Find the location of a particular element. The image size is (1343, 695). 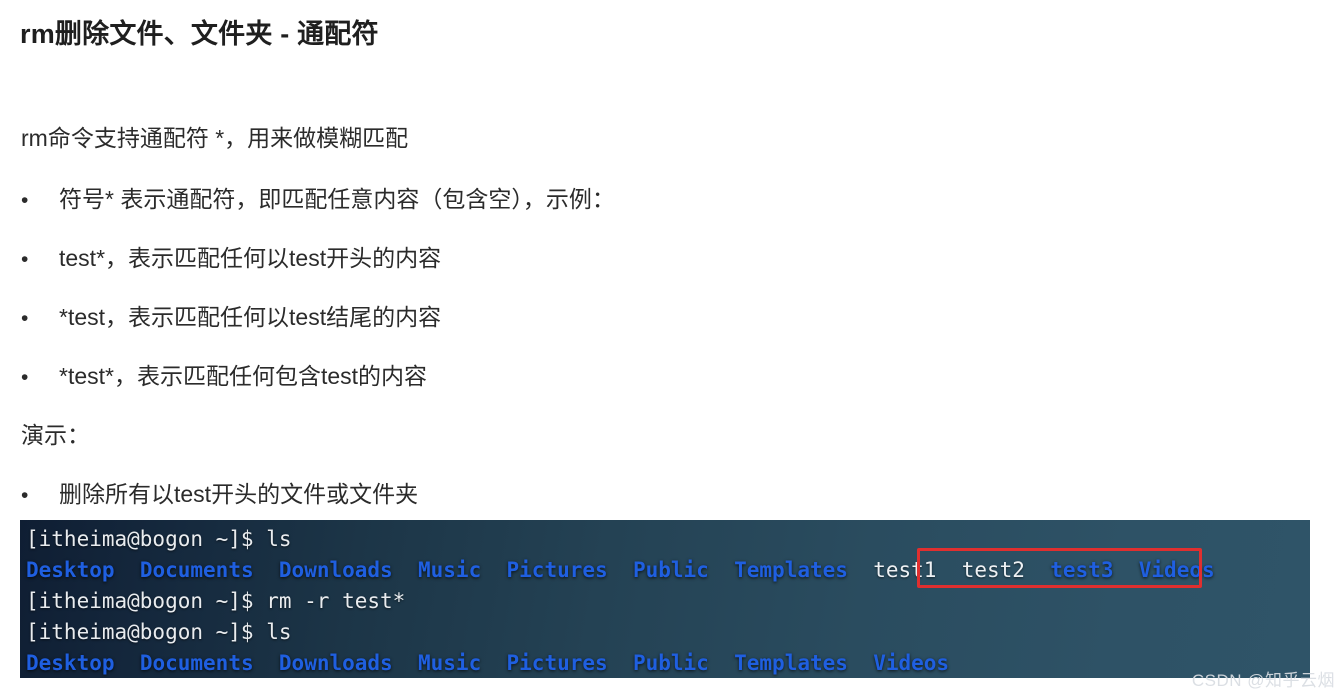

list-item: • *test*，表示匹配任何包含test的内容 is located at coordinates (224, 374).